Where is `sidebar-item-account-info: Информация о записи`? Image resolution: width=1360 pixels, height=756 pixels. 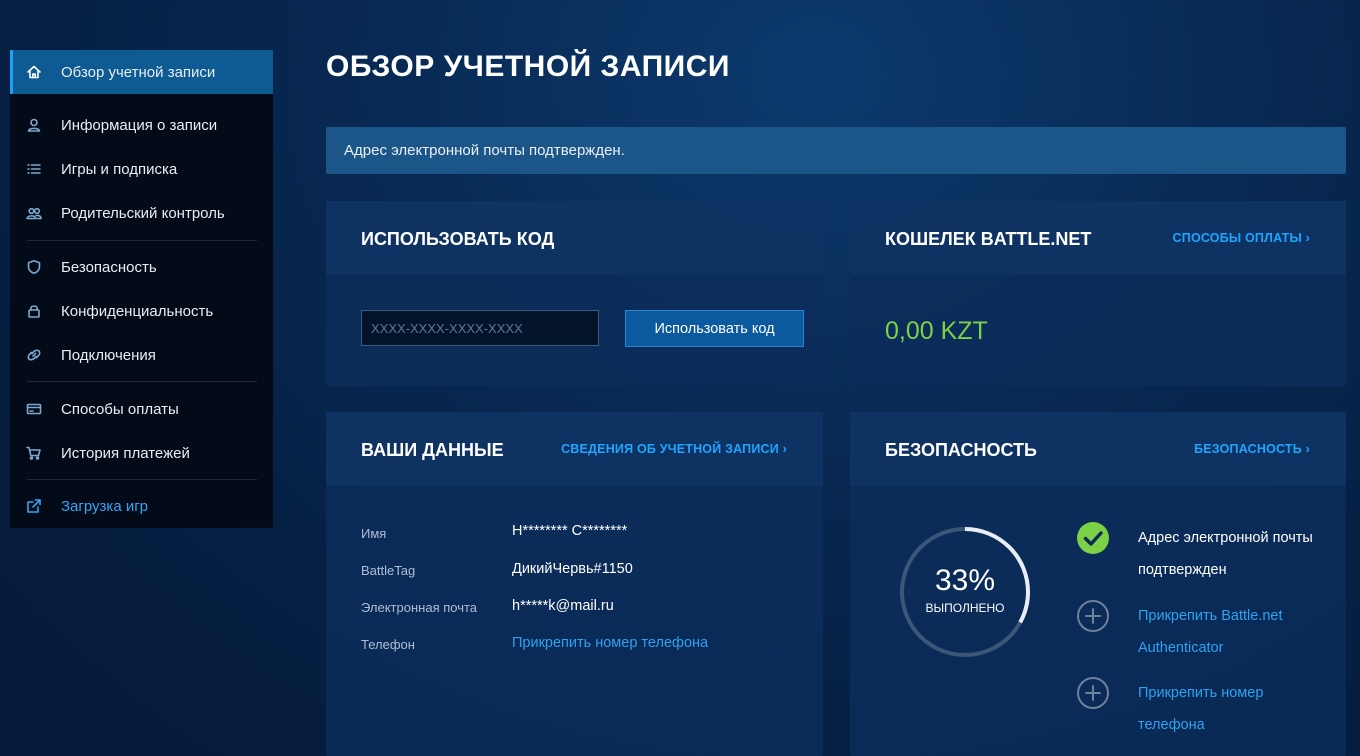 sidebar-item-account-info: Информация о записи is located at coordinates (141, 125).